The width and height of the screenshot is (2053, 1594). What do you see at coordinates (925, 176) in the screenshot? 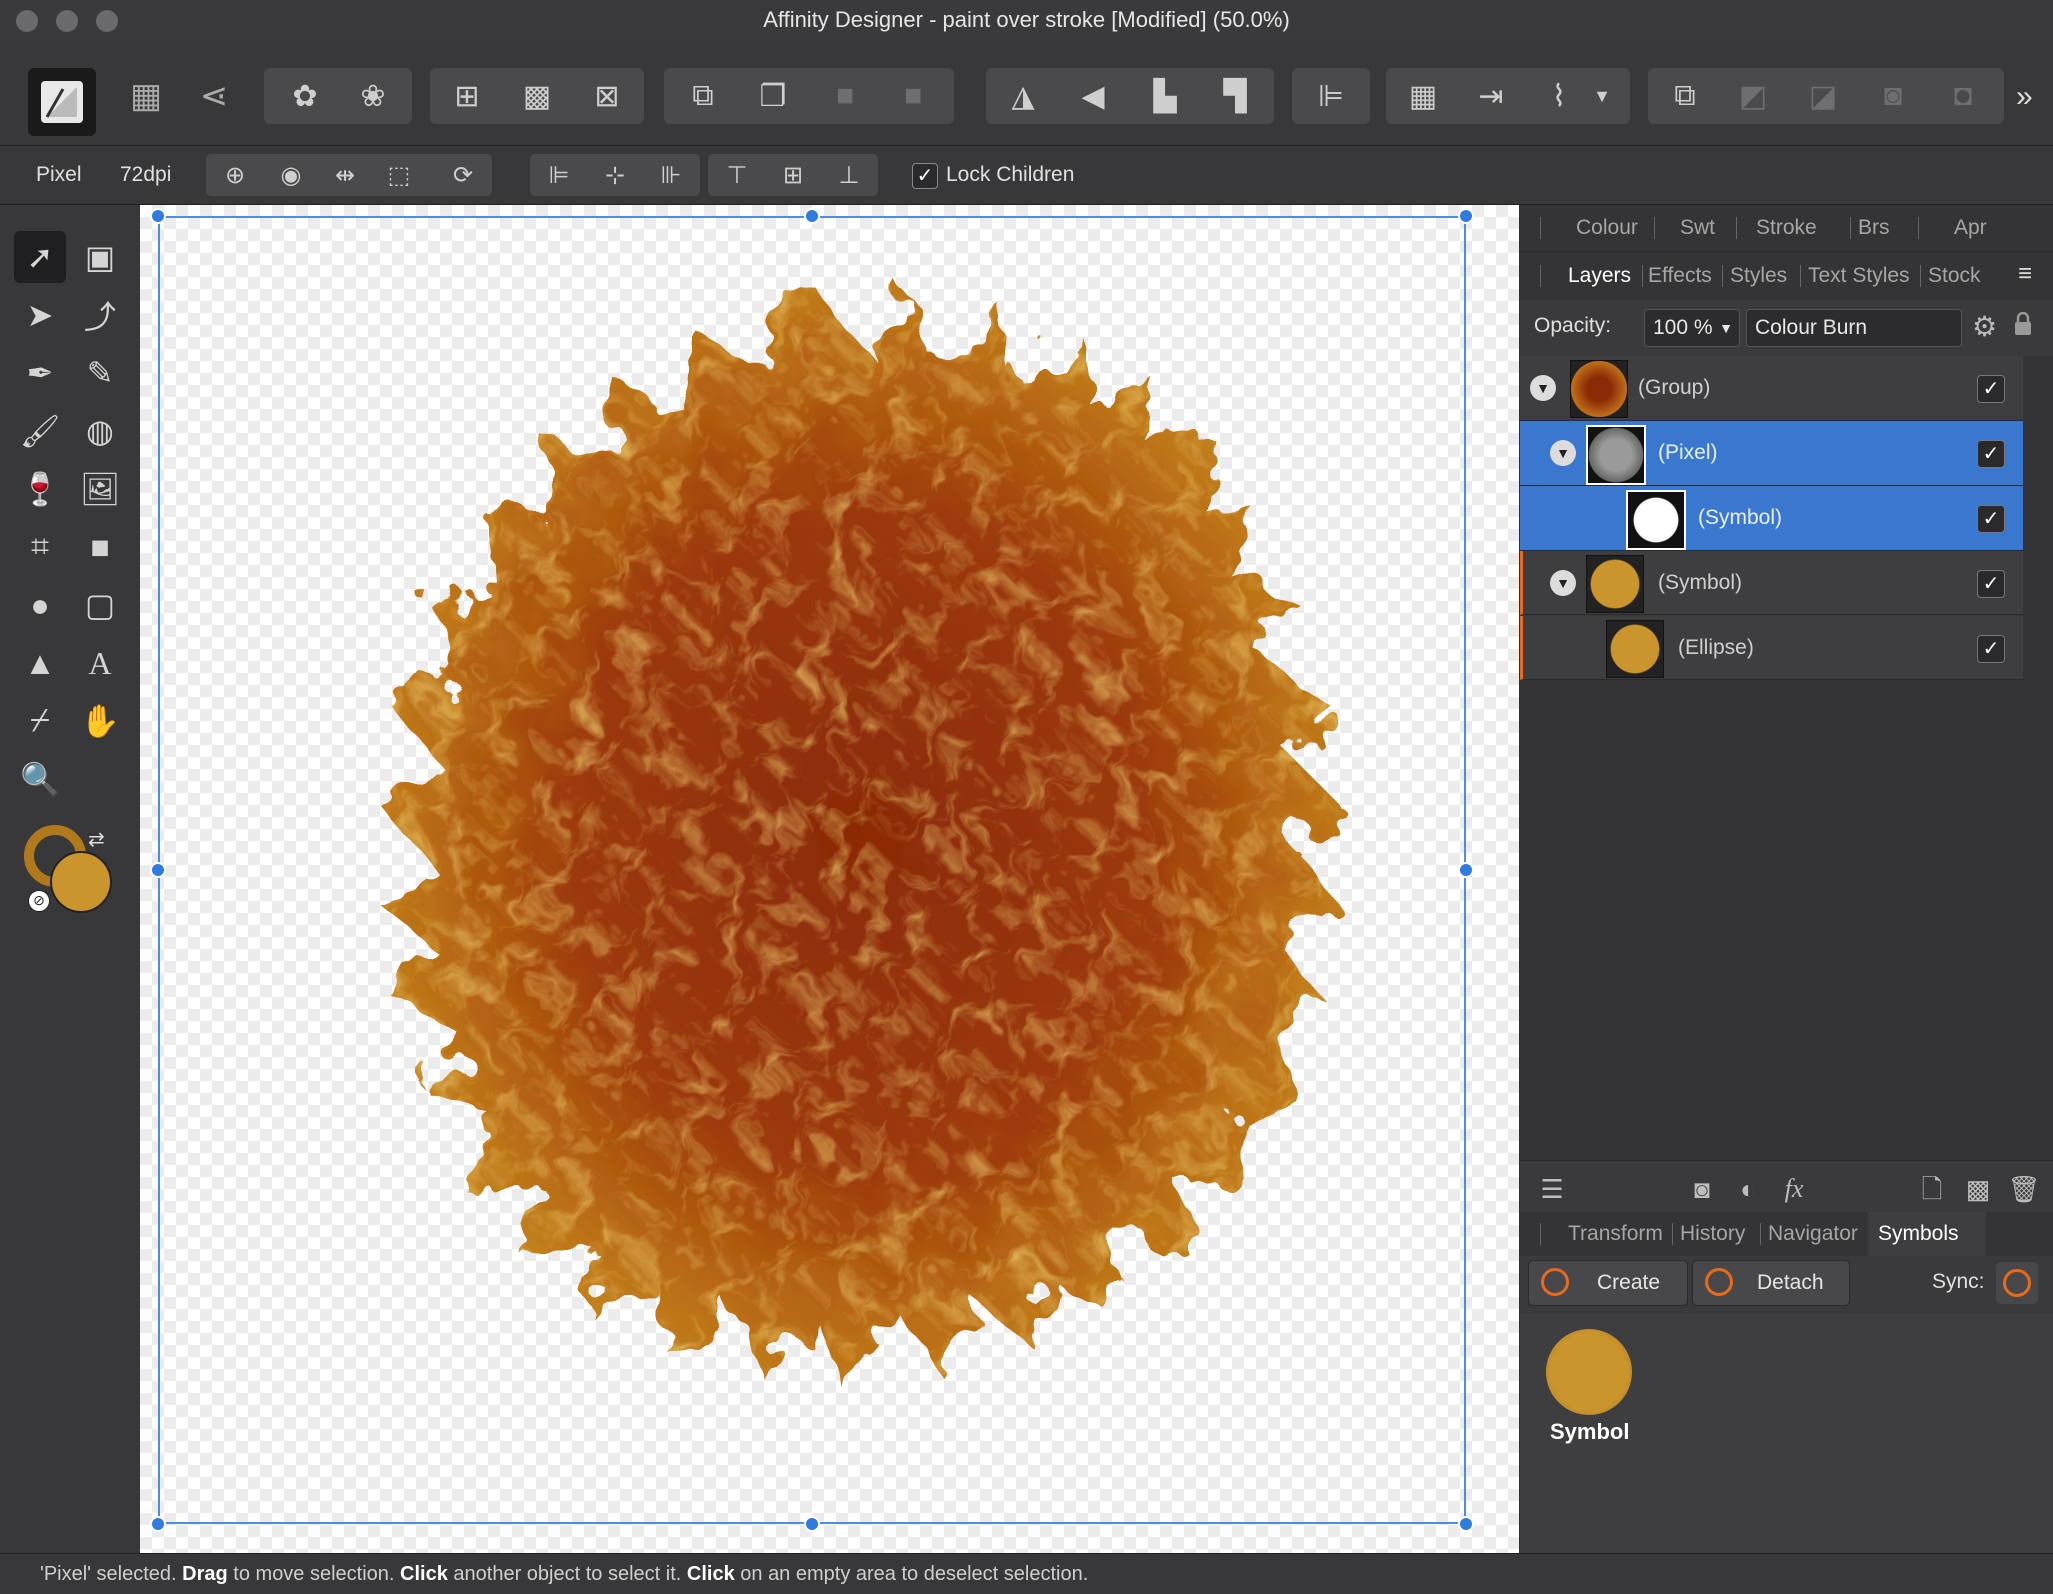
I see `lock-children-checkbox: ✓` at bounding box center [925, 176].